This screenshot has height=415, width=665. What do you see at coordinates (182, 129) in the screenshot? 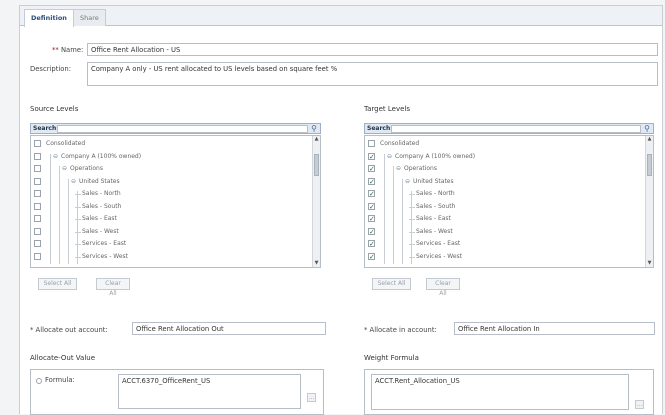
I see `source-search-input` at bounding box center [182, 129].